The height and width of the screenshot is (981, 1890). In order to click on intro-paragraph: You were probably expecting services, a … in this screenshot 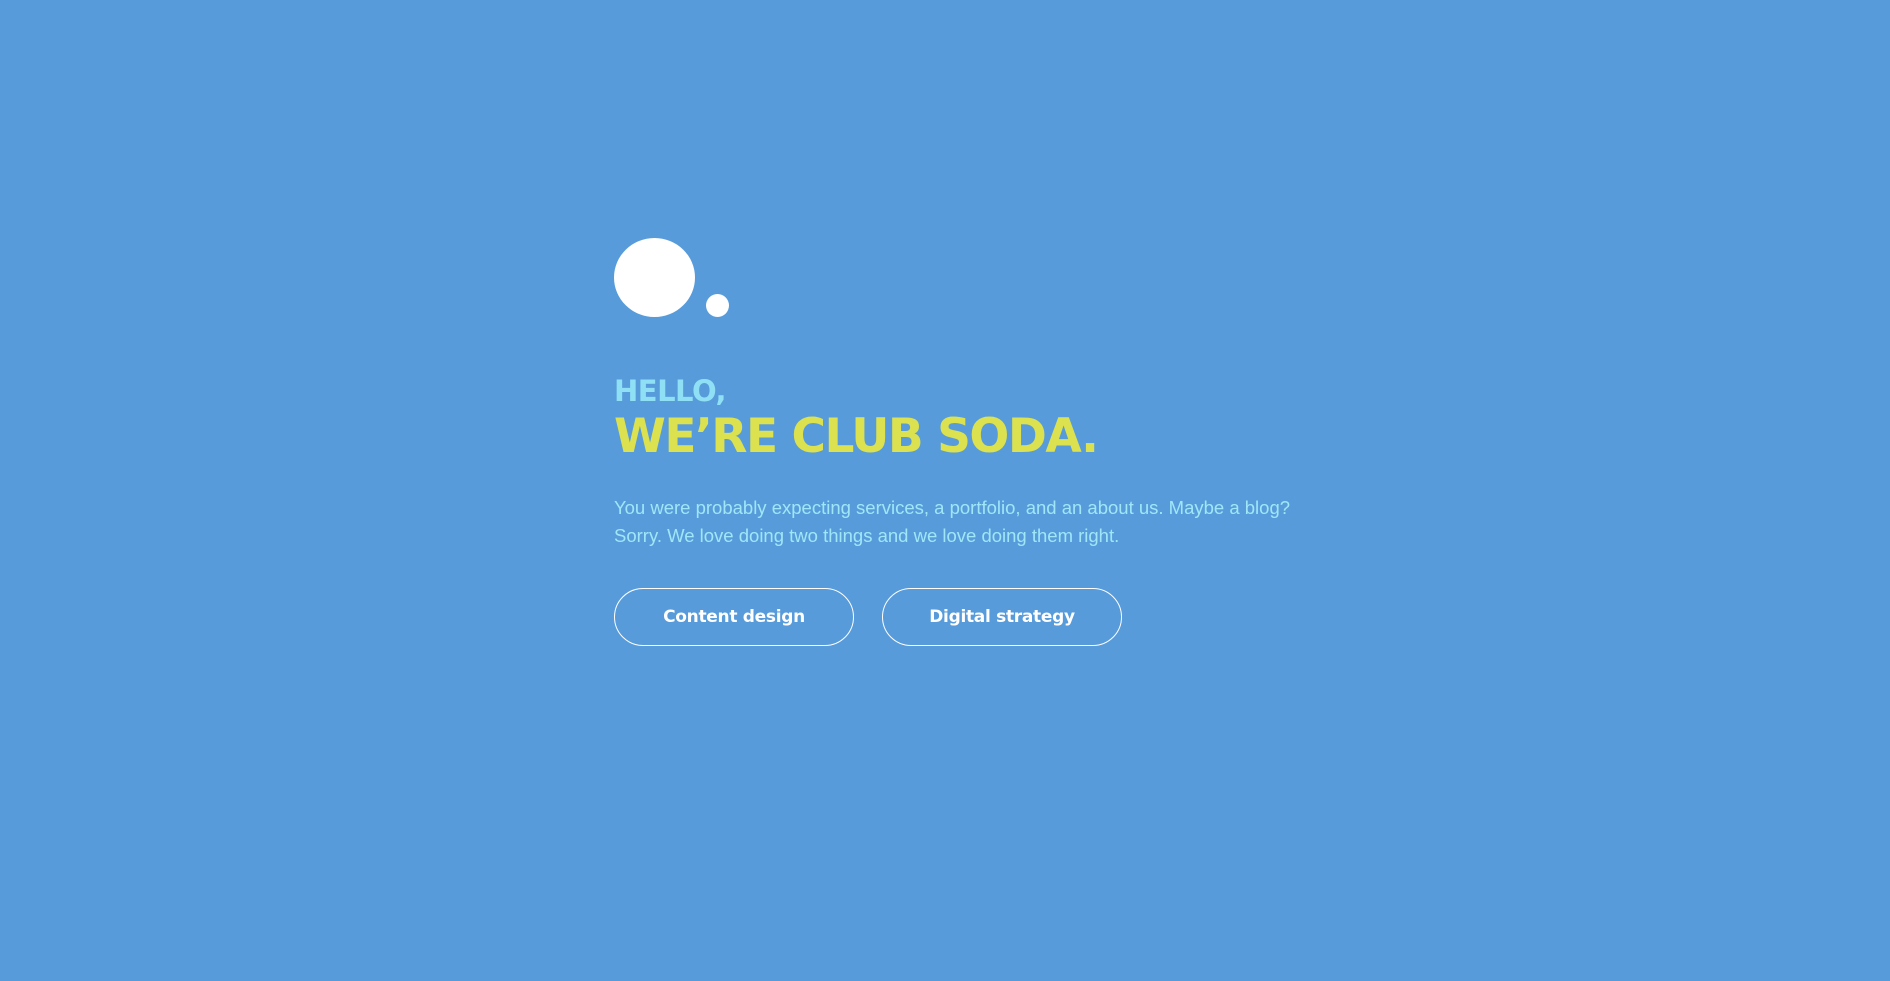, I will do `click(952, 522)`.